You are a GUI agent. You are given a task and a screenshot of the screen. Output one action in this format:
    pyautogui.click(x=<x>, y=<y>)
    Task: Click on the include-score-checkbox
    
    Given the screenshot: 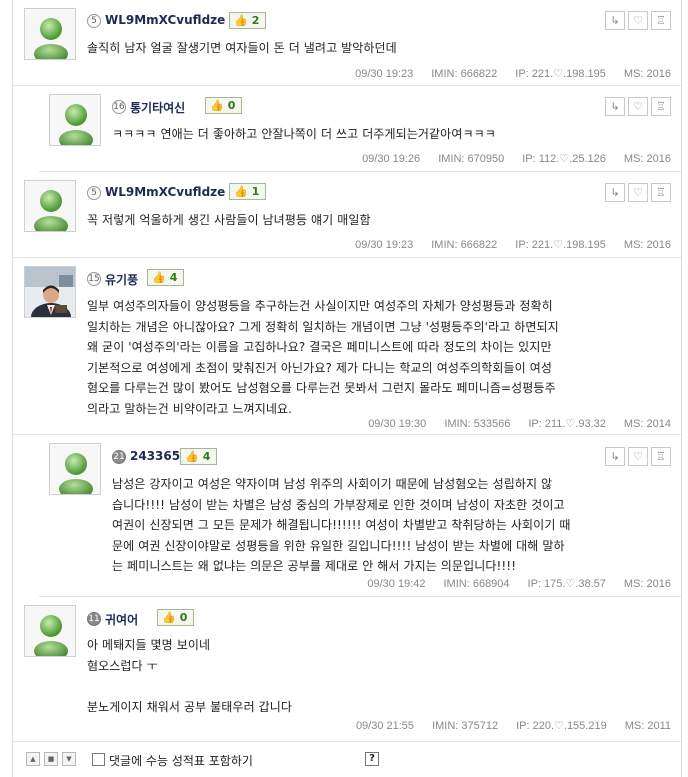 What is the action you would take?
    pyautogui.click(x=98, y=759)
    